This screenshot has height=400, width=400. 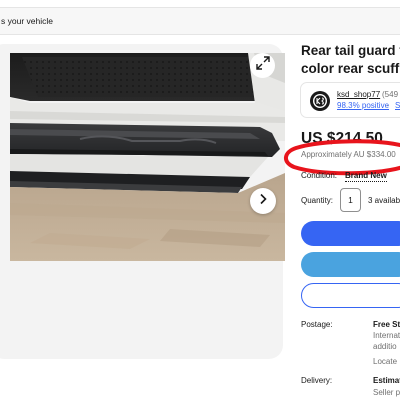 What do you see at coordinates (386, 380) in the screenshot?
I see `delivery-value: Estimat` at bounding box center [386, 380].